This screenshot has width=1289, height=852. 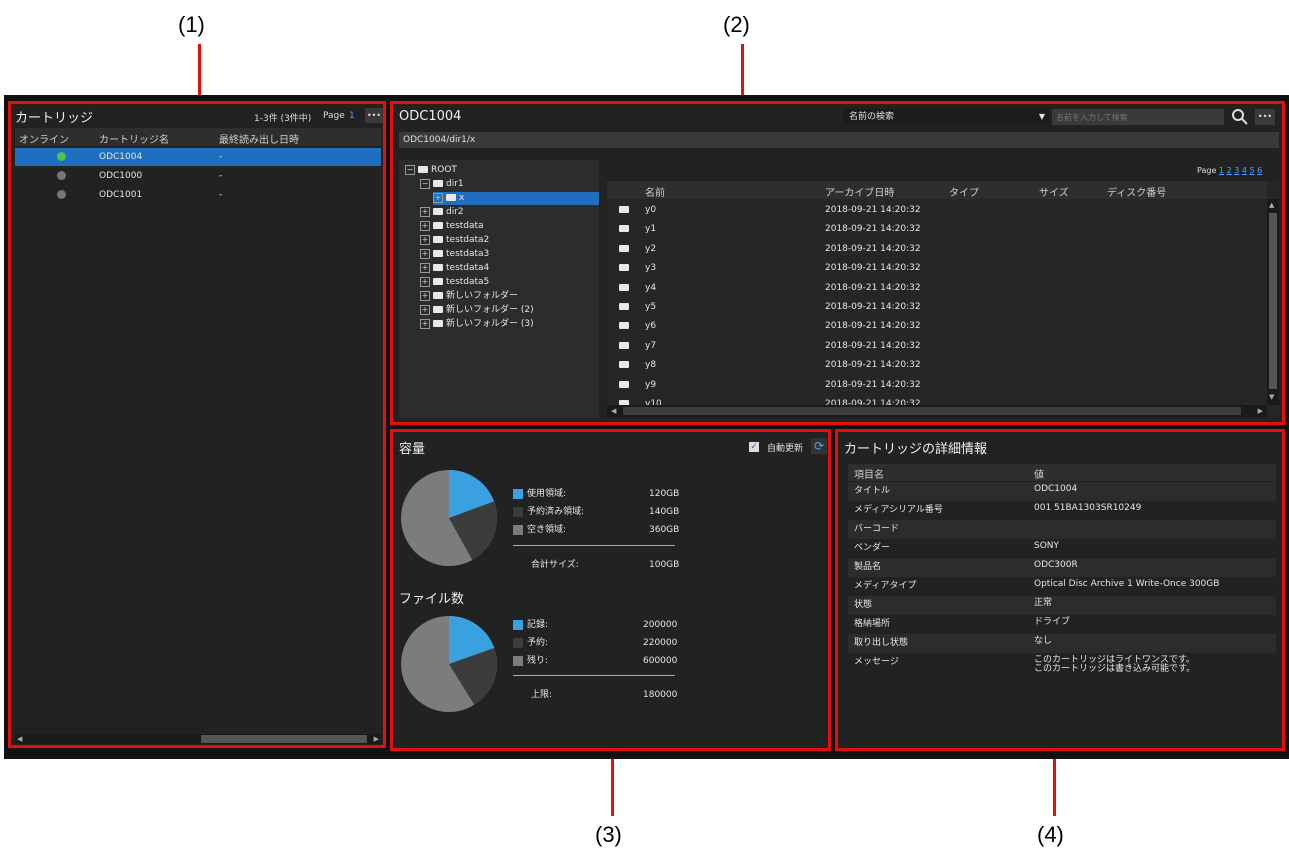 I want to click on column-header-online: オンライン, so click(x=44, y=138).